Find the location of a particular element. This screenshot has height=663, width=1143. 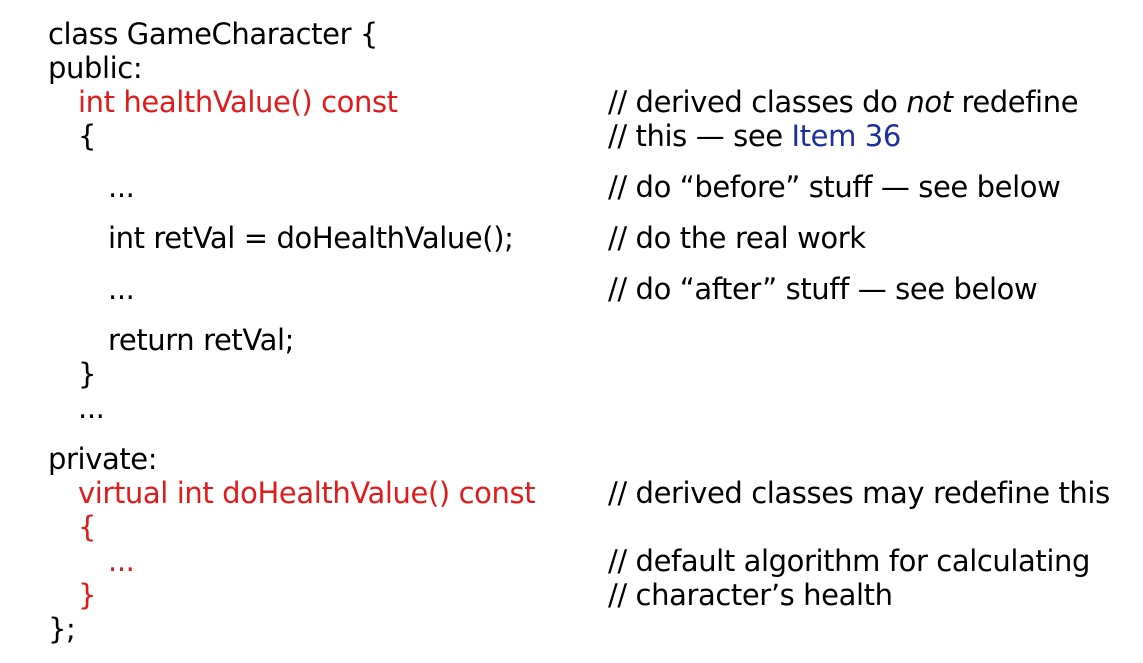

comment-this-prefix: // this — see is located at coordinates (700, 136).